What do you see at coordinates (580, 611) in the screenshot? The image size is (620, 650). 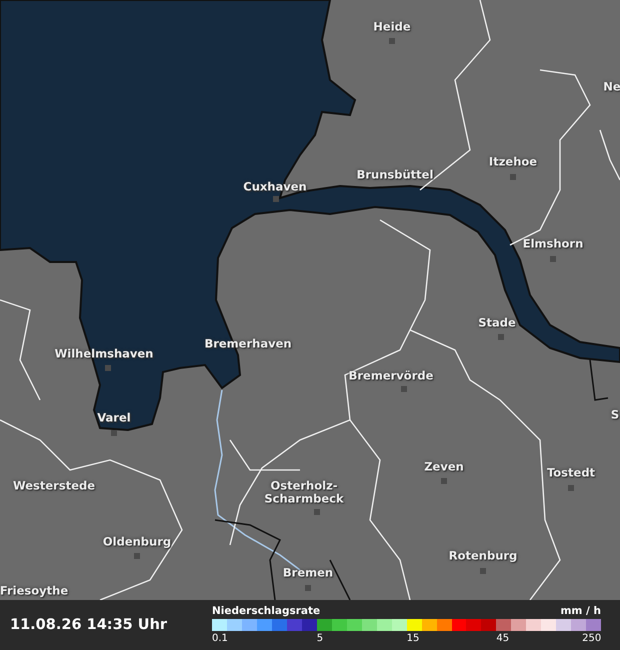 I see `legend-unit: mm / h` at bounding box center [580, 611].